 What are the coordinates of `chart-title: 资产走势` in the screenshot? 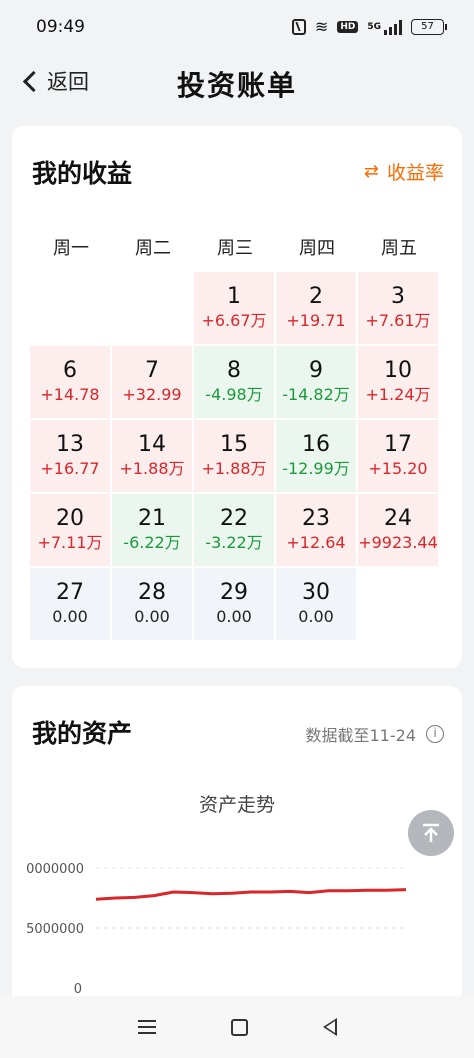 It's located at (236, 805).